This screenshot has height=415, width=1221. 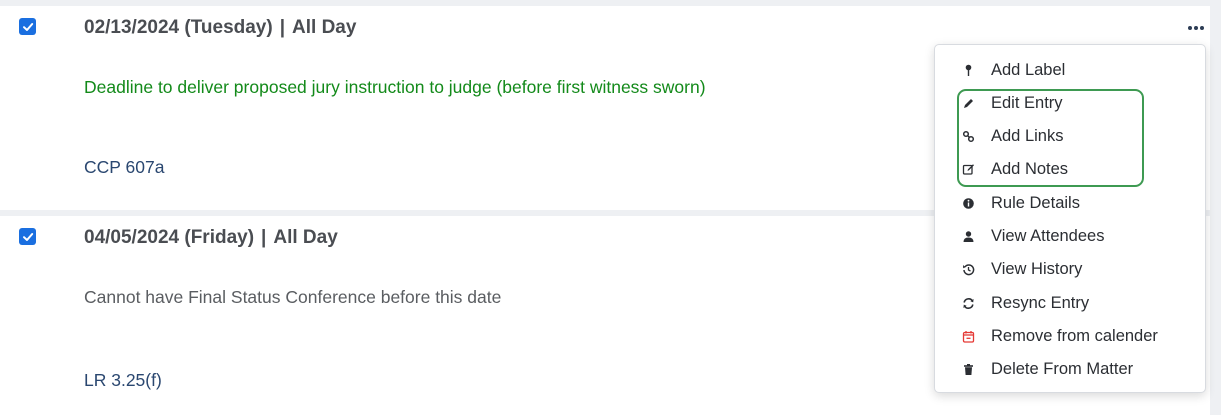 I want to click on menu-item-edit-entry: Edit Entry, so click(x=1070, y=103).